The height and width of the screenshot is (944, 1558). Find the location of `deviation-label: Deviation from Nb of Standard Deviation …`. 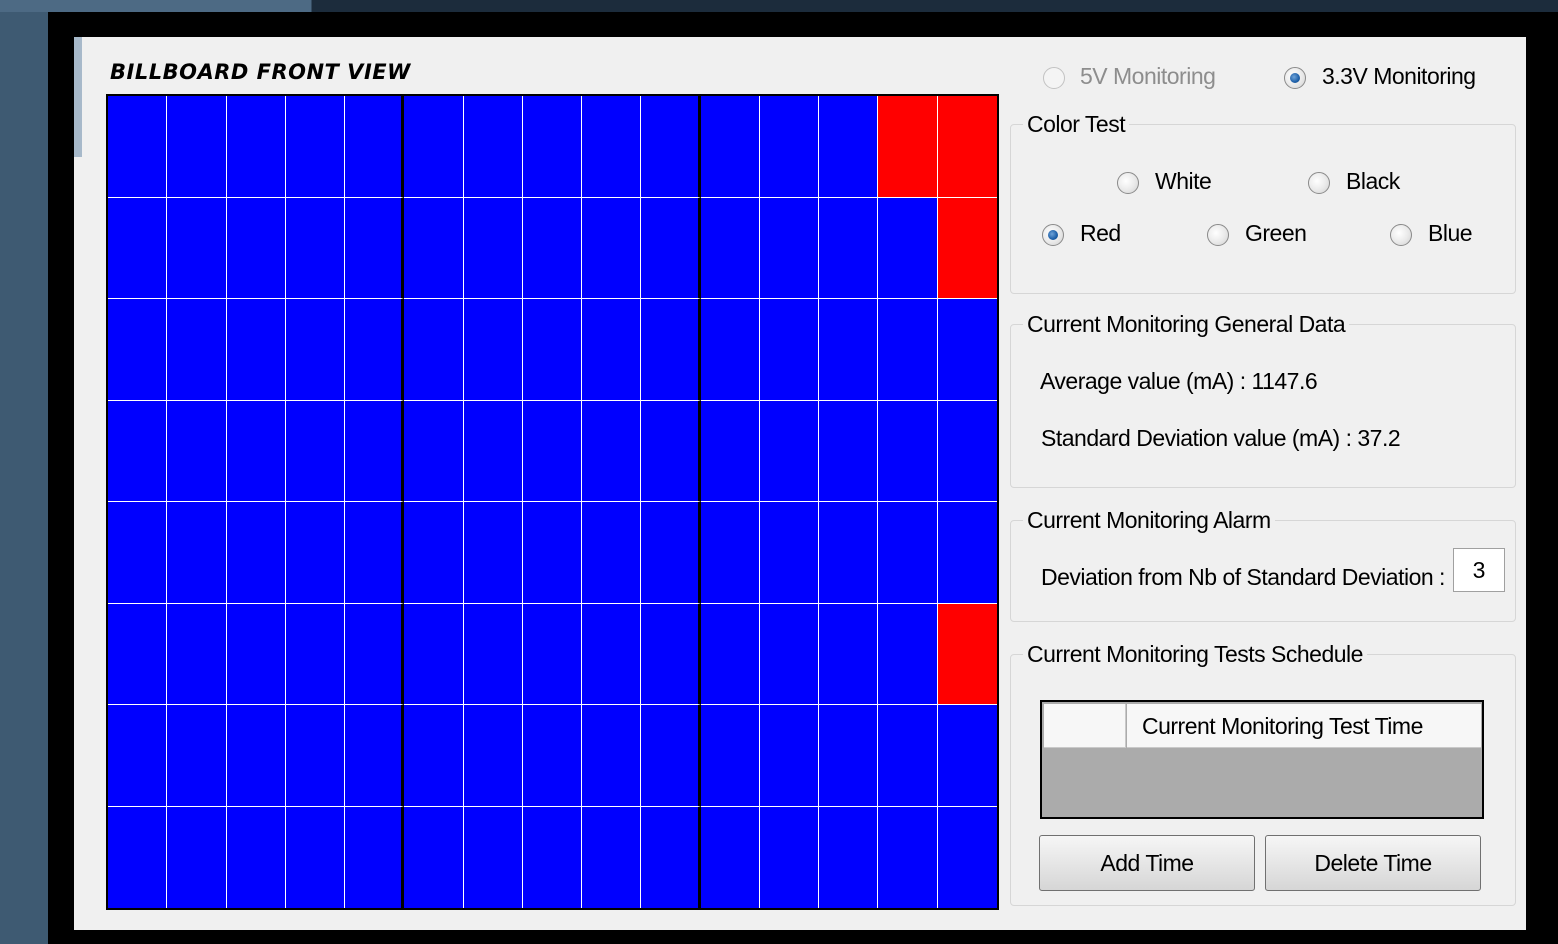

deviation-label: Deviation from Nb of Standard Deviation … is located at coordinates (1243, 577).